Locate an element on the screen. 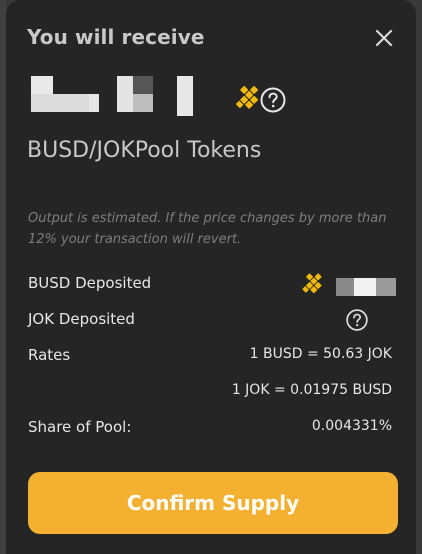  share-of-pool-label: Share of Pool: is located at coordinates (80, 427).